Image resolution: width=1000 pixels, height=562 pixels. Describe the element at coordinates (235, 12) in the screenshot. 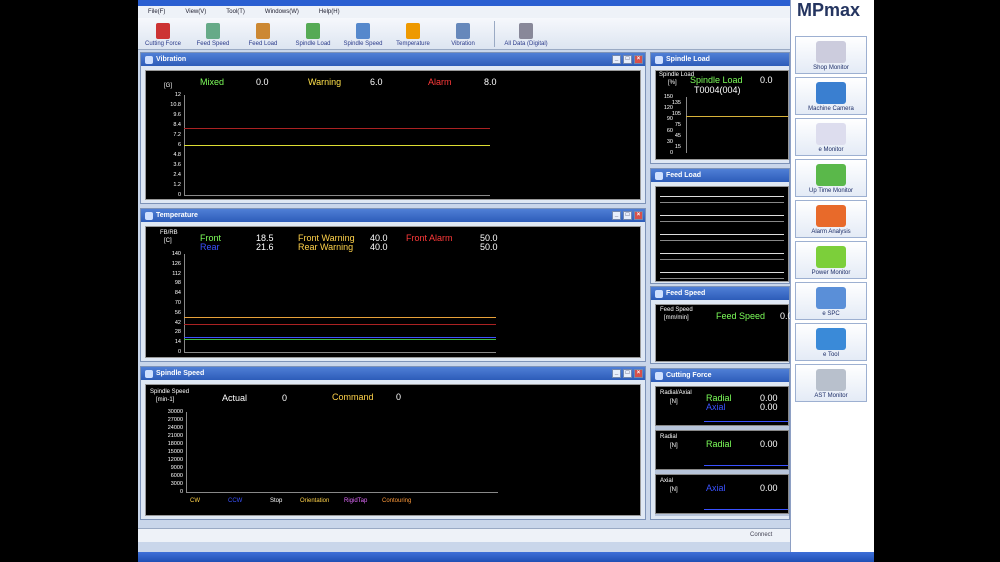

I see `menu-item: Tool(T)` at that location.